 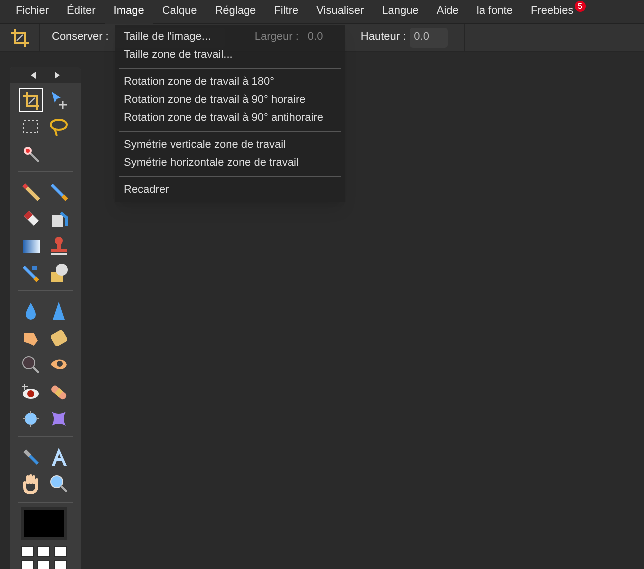 I want to click on eyedropper-icon, so click(x=31, y=457).